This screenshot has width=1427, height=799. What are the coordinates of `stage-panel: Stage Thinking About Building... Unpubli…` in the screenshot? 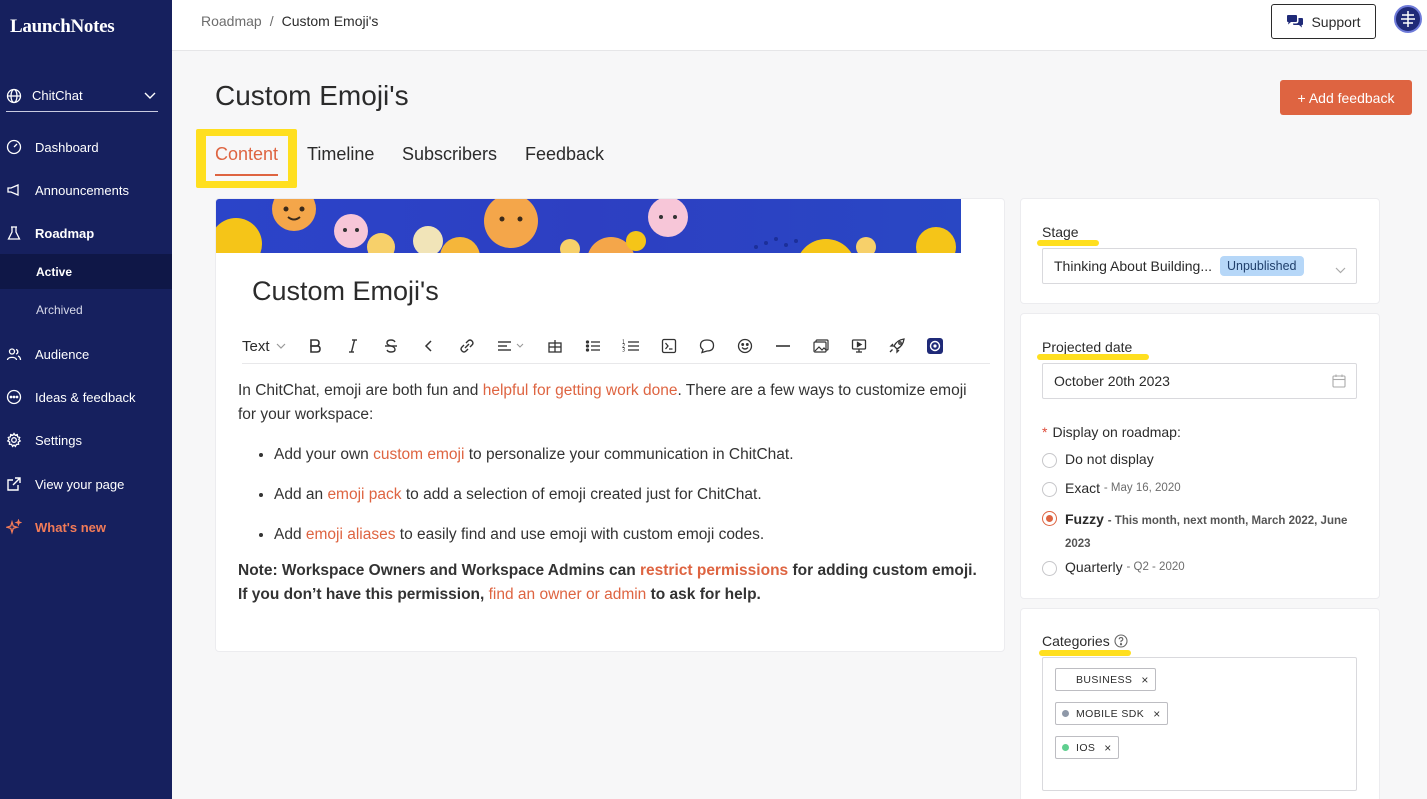 It's located at (1200, 251).